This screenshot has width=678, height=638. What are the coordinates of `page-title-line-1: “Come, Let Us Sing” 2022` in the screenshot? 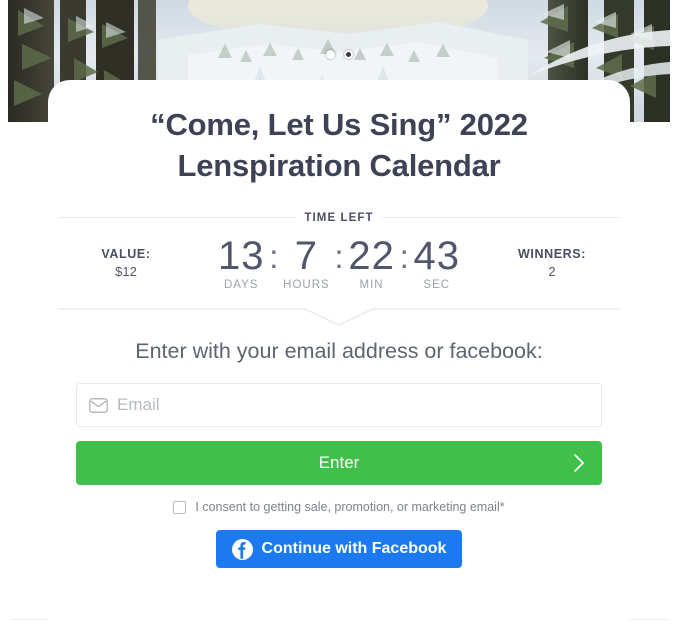 It's located at (339, 124).